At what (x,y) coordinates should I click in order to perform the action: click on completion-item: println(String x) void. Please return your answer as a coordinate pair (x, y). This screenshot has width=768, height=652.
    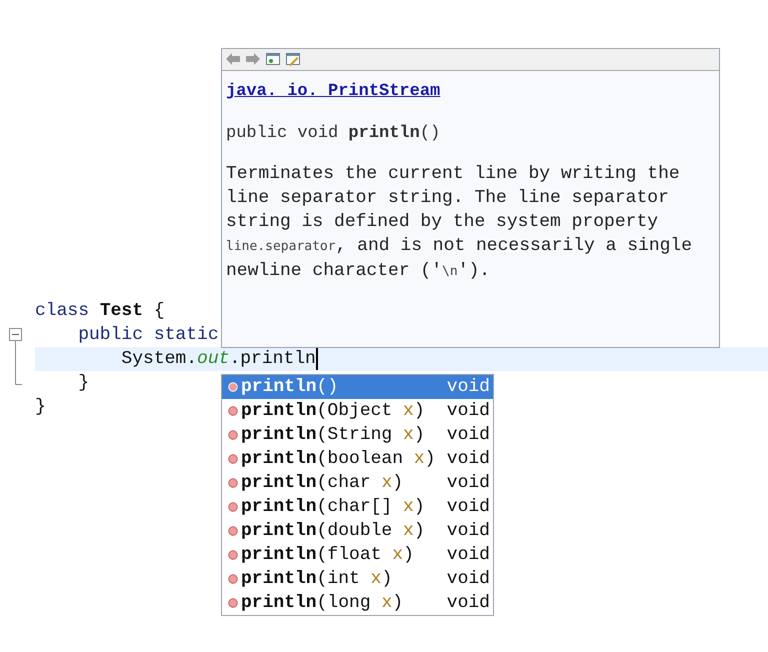
    Looking at the image, I should click on (357, 435).